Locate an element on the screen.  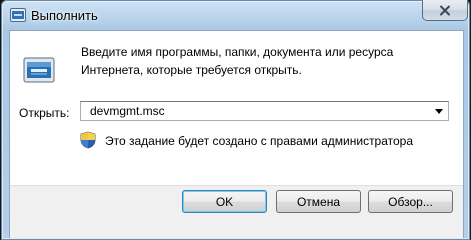
open-label: Открыть: is located at coordinates (44, 113).